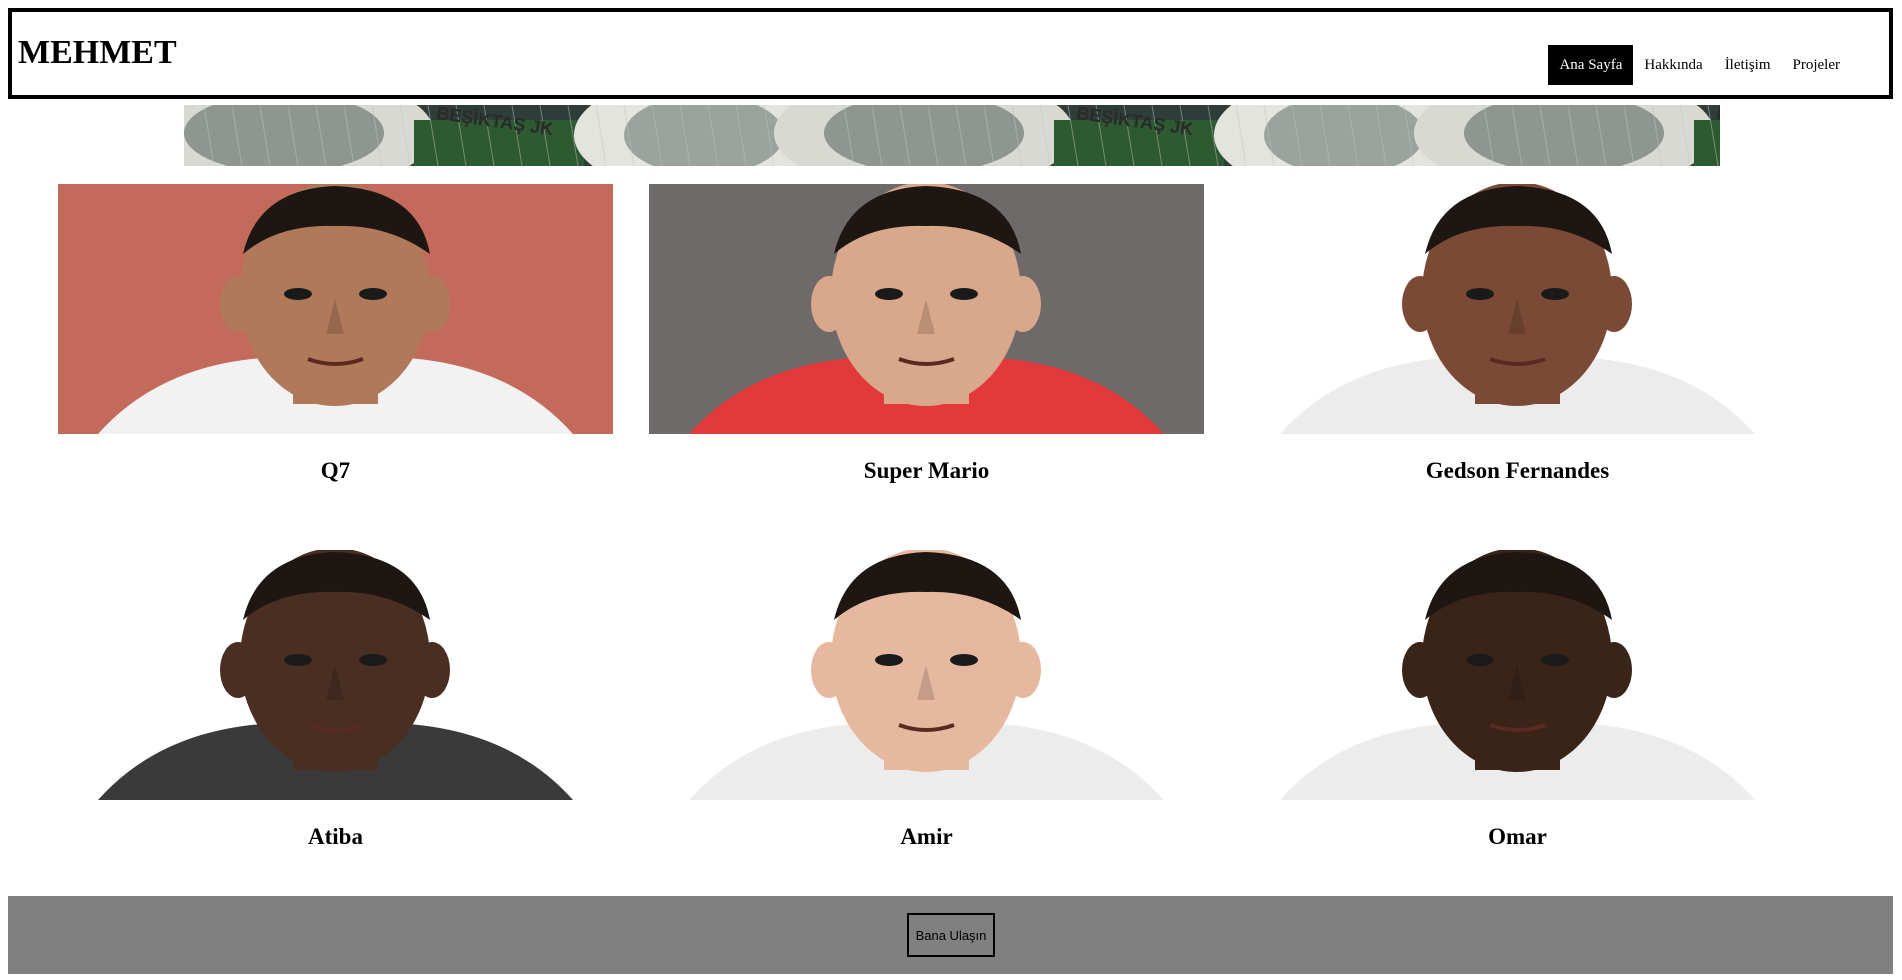  What do you see at coordinates (335, 836) in the screenshot?
I see `player-name: Atiba` at bounding box center [335, 836].